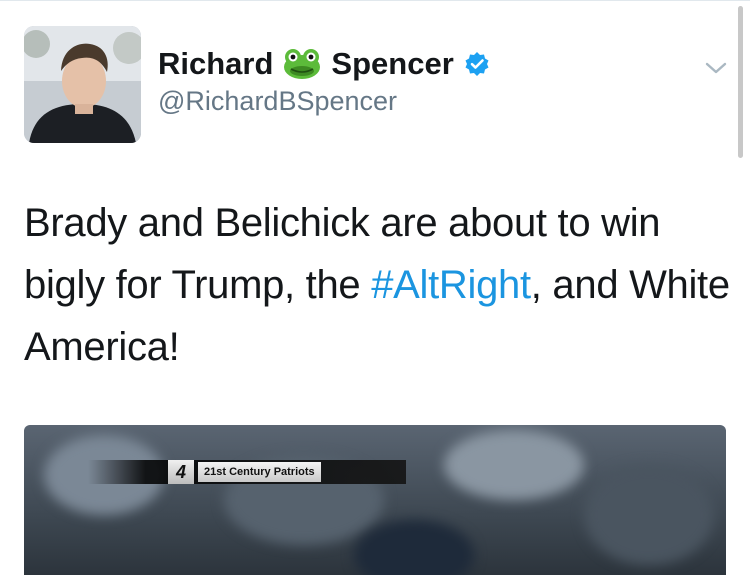 Image resolution: width=750 pixels, height=575 pixels. I want to click on verified-badge-icon, so click(477, 64).